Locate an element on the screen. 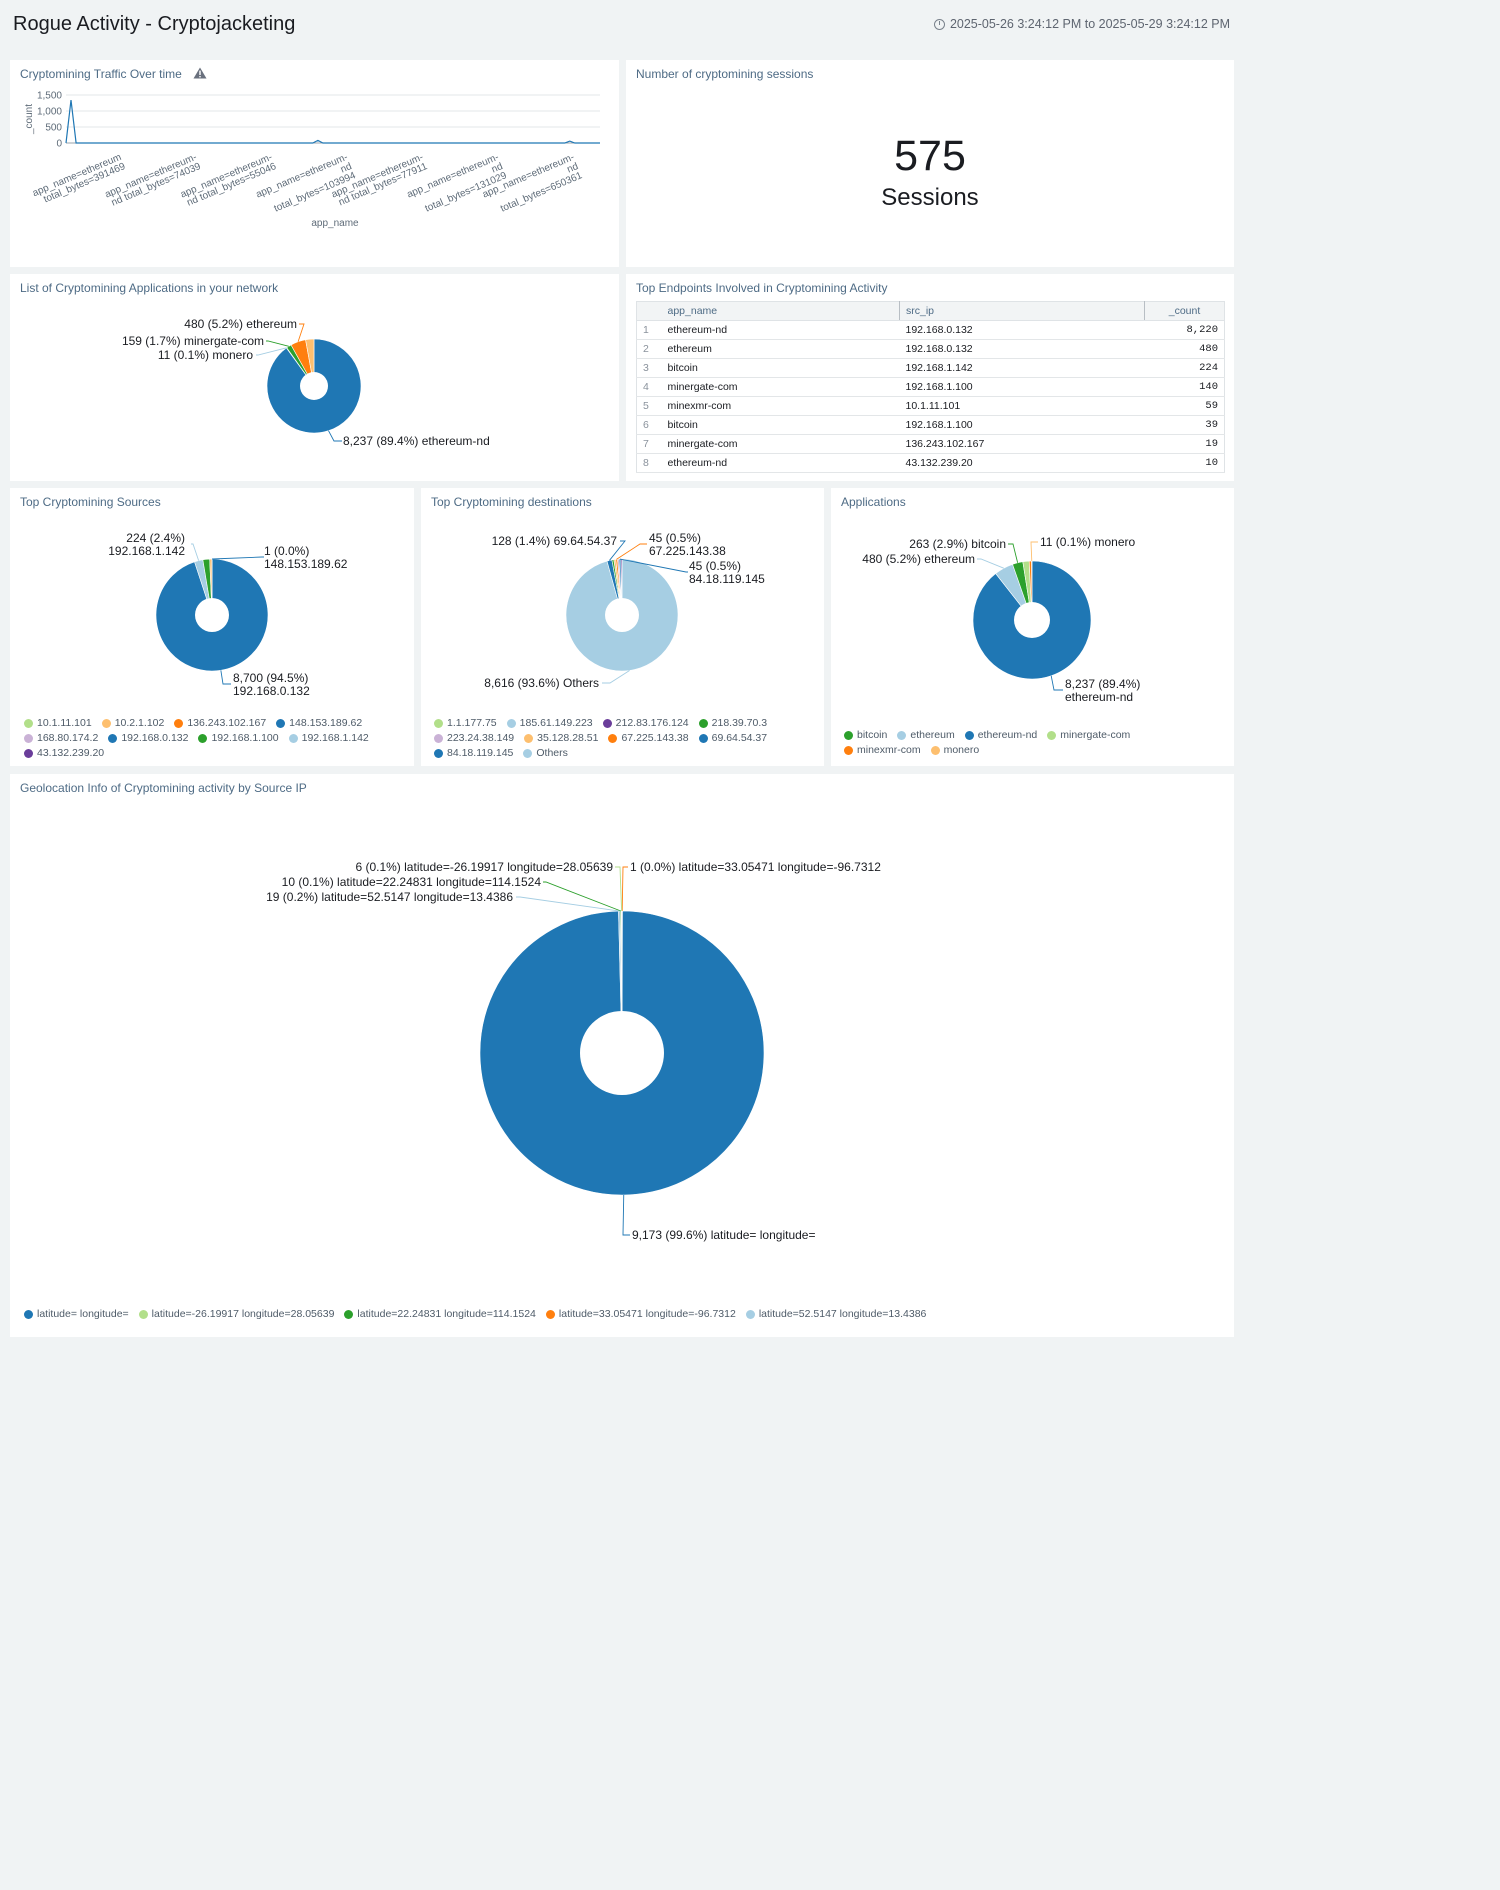 The image size is (1500, 1890). legend-item: latitude=22.24831 longitude=114.1524 is located at coordinates (440, 1314).